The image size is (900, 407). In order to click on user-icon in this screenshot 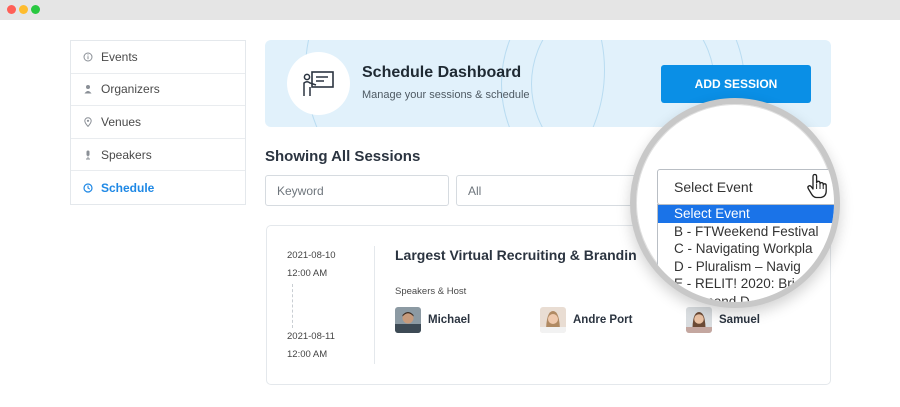, I will do `click(88, 89)`.